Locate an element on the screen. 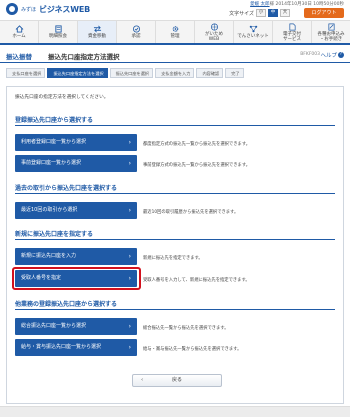  gnav-label: 資金移動 is located at coordinates (97, 36).